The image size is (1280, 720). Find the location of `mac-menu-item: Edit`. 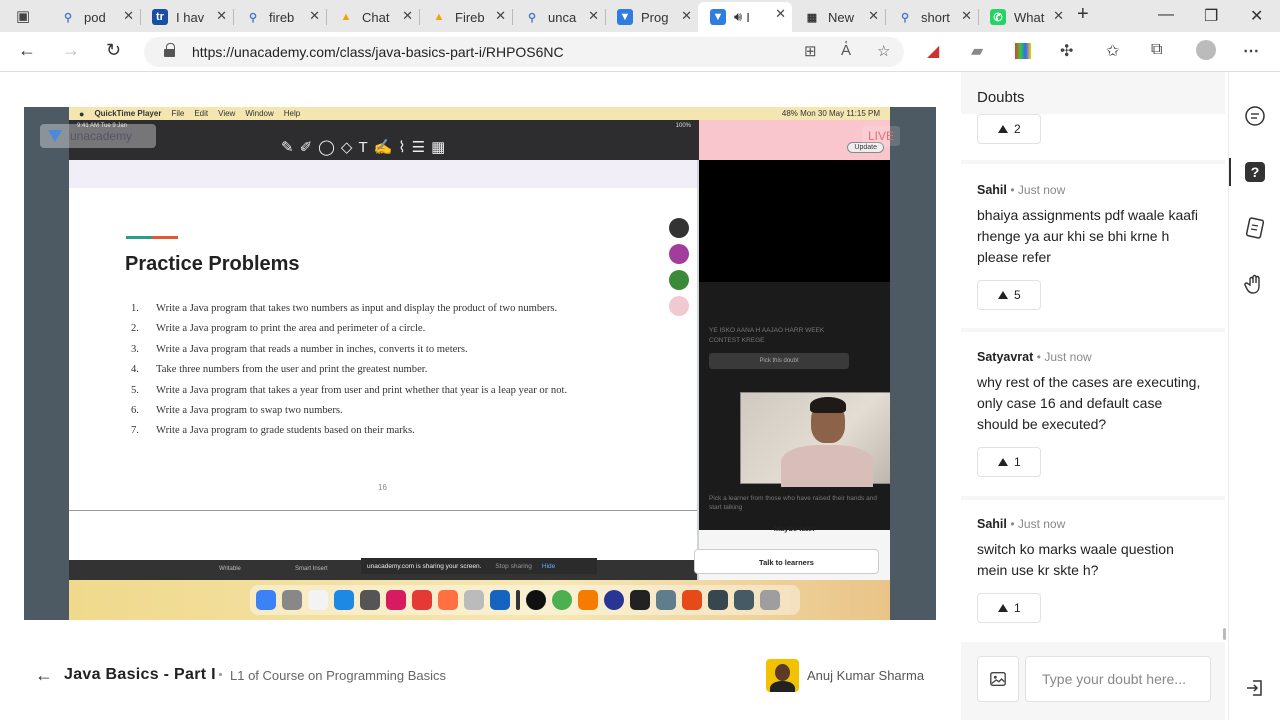

mac-menu-item: Edit is located at coordinates (201, 113).